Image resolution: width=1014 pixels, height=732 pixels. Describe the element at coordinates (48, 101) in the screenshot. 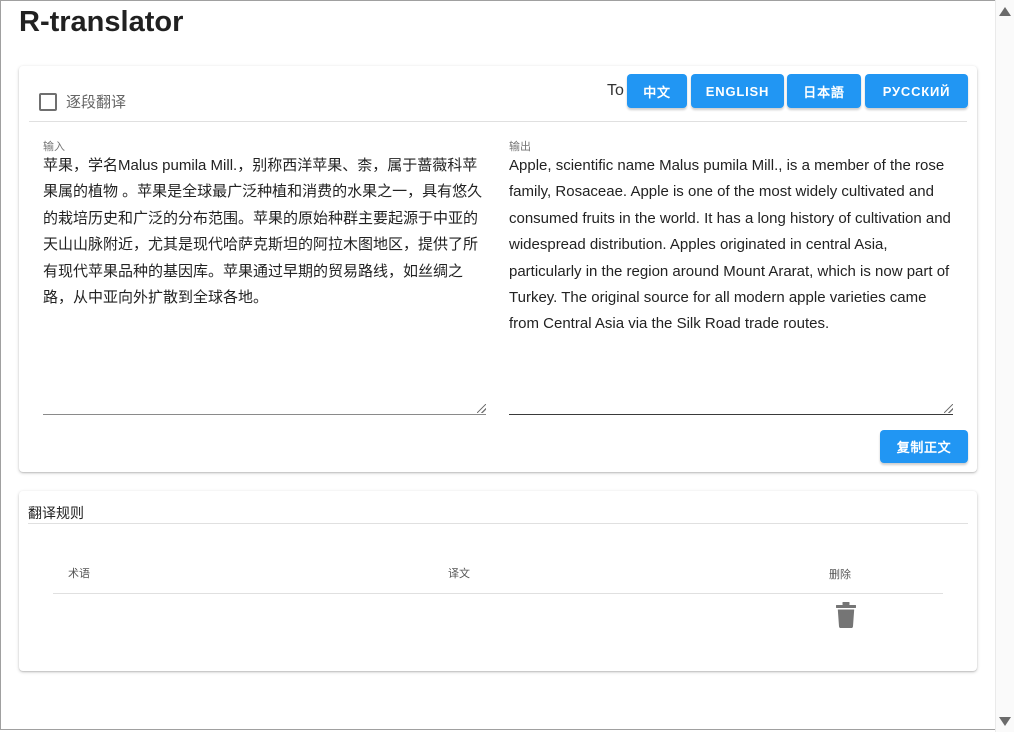

I see `paragraph-translate-checkbox` at that location.